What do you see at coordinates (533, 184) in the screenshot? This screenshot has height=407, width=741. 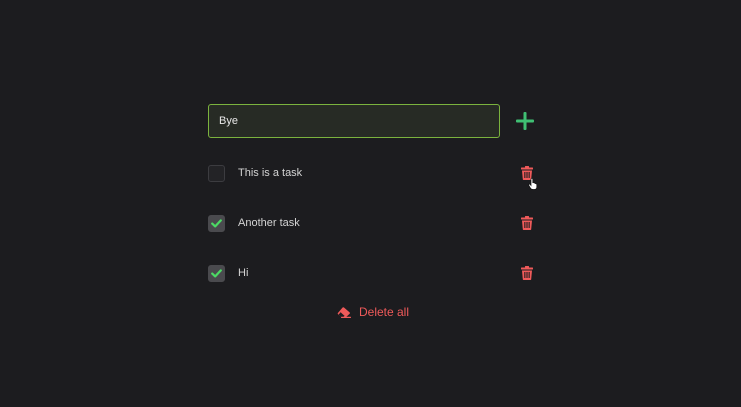 I see `hand-cursor-icon` at bounding box center [533, 184].